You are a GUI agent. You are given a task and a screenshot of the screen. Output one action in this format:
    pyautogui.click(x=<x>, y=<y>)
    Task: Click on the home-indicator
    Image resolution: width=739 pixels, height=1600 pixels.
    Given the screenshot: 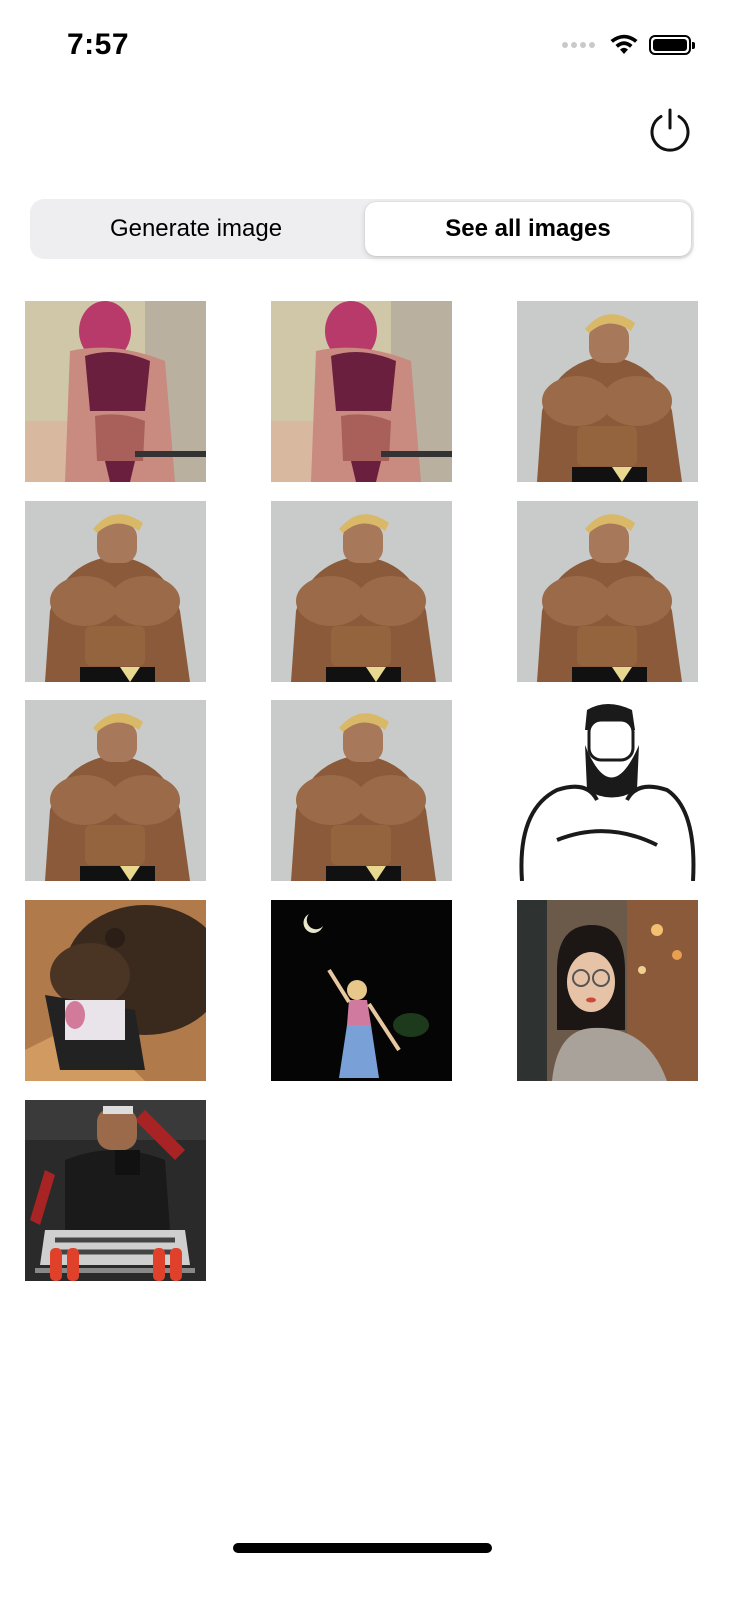 What is the action you would take?
    pyautogui.click(x=362, y=1548)
    